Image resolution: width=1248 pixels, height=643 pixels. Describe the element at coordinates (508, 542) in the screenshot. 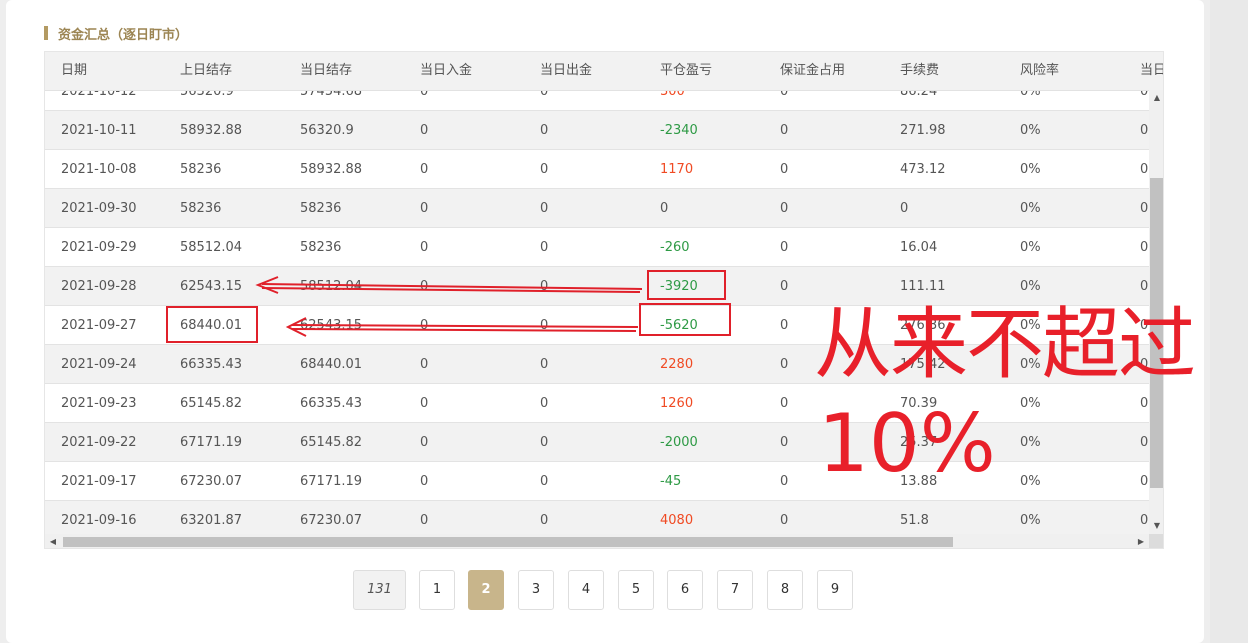

I see `horizontal-scroll-thumb` at that location.